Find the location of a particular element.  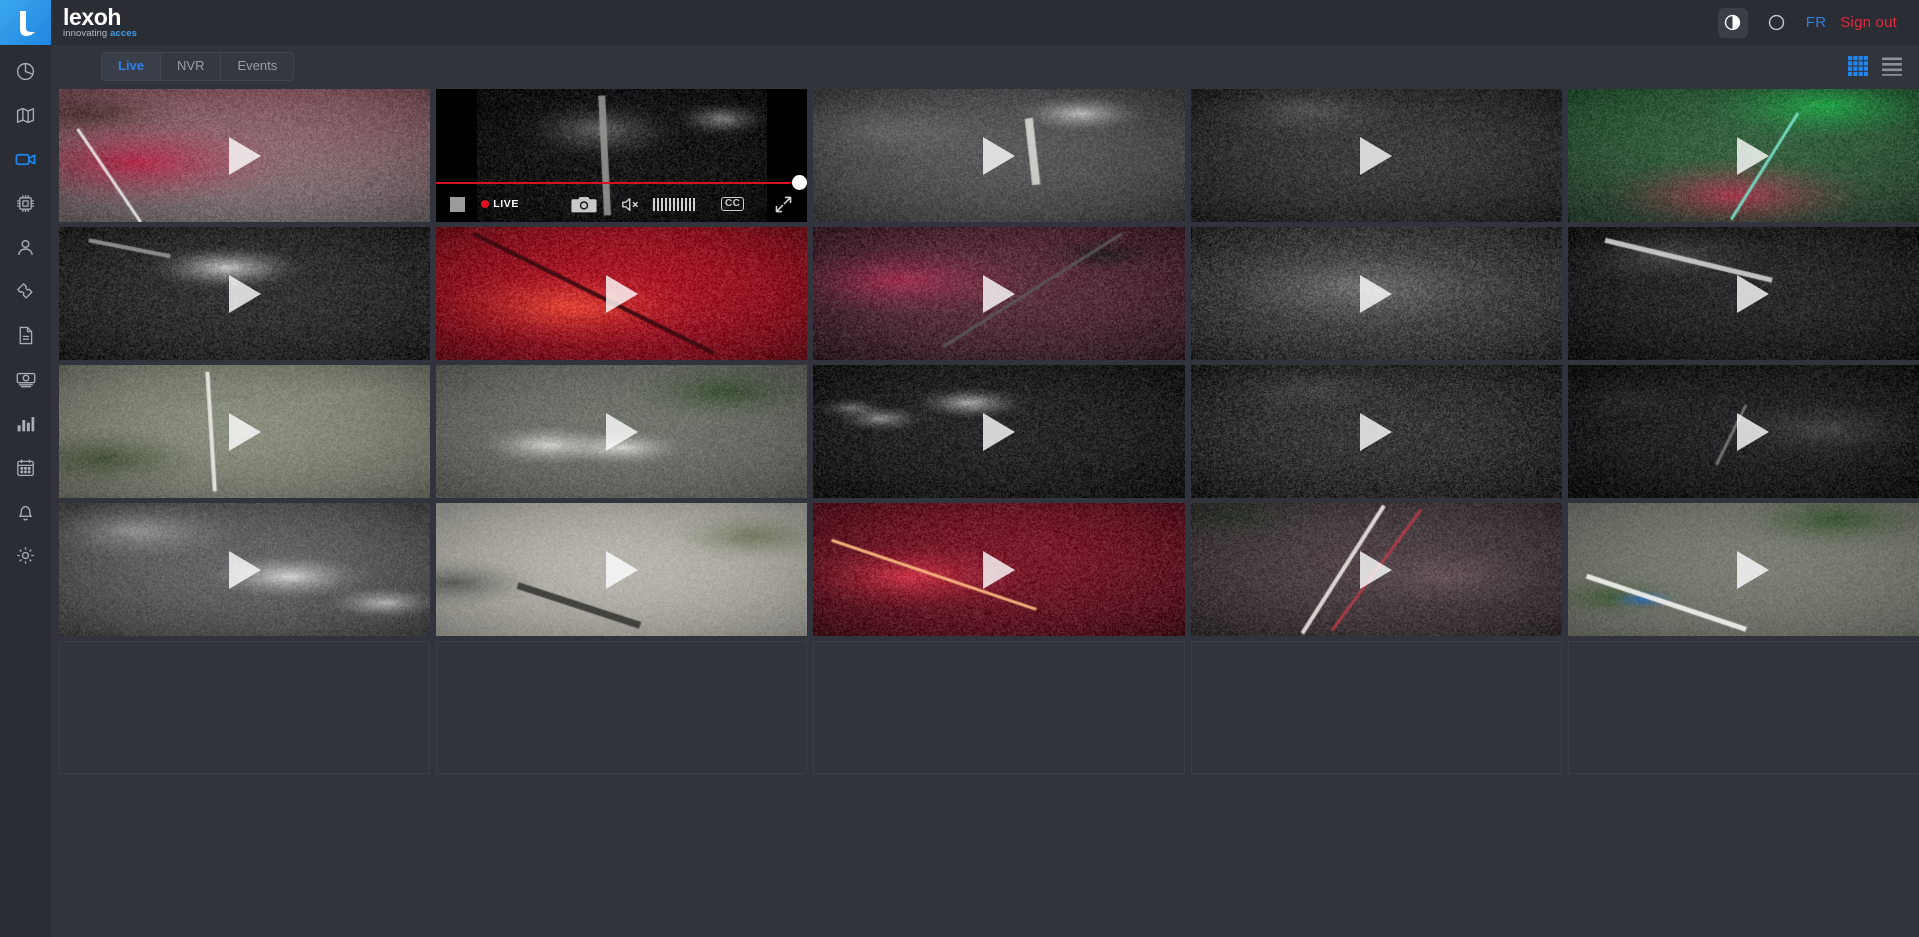

app-header: lexoh innovating acces FR Sign out is located at coordinates (959, 22).